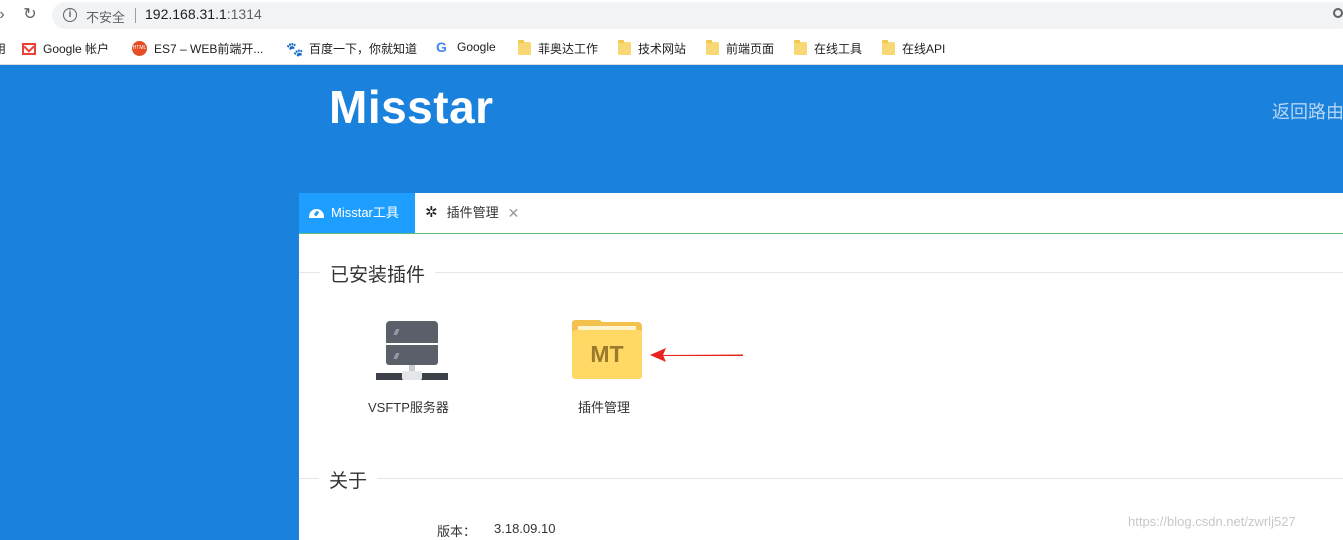 Image resolution: width=1343 pixels, height=540 pixels. What do you see at coordinates (1212, 521) in the screenshot?
I see `watermark: https://blog.csdn.net/zwrlj527` at bounding box center [1212, 521].